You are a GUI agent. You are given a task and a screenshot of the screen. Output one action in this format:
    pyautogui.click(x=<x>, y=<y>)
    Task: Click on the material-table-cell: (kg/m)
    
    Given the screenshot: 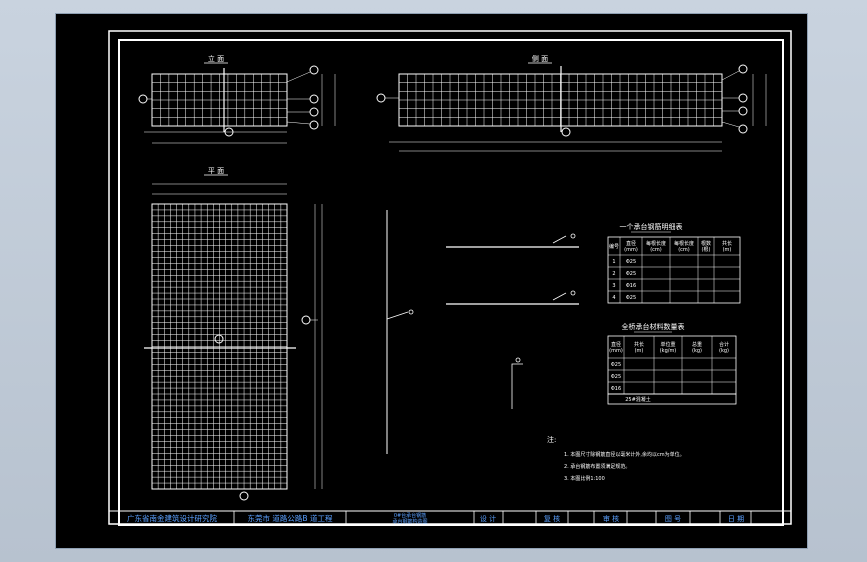 What is the action you would take?
    pyautogui.click(x=668, y=351)
    